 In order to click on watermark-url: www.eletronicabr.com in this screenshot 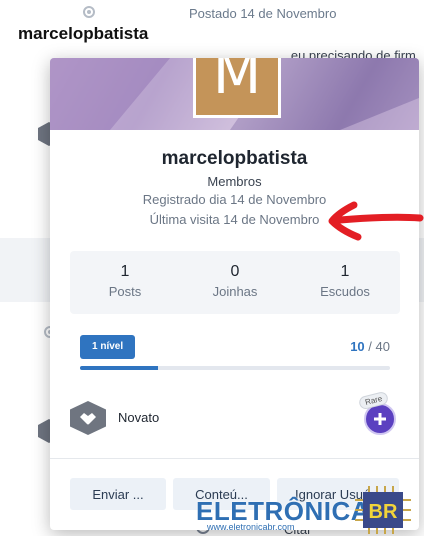, I will do `click(251, 527)`.